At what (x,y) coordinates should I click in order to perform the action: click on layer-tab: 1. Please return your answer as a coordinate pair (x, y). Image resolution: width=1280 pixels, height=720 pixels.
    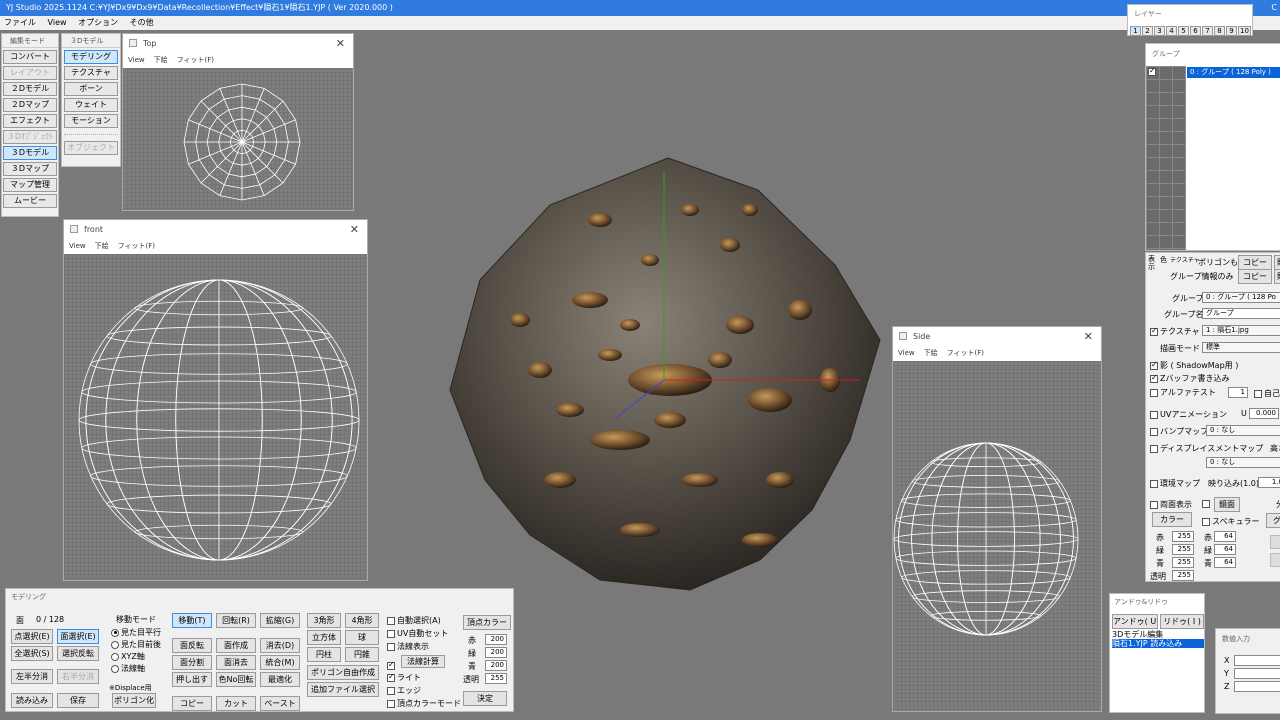
    Looking at the image, I should click on (1135, 31).